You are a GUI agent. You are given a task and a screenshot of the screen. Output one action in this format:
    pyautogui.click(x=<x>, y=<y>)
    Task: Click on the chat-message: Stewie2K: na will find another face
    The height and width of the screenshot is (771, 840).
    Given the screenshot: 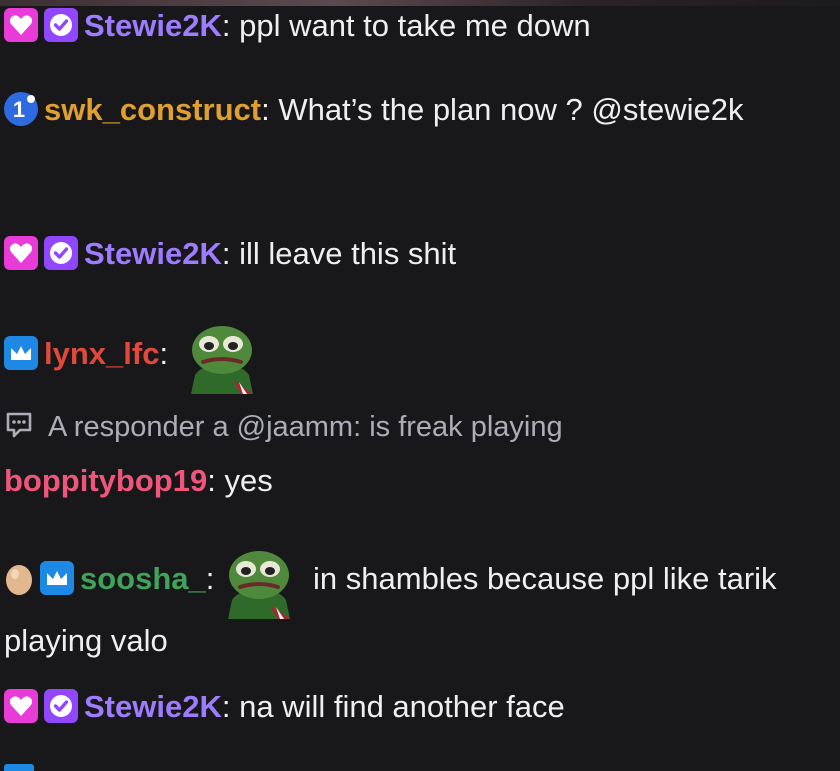 What is the action you would take?
    pyautogui.click(x=419, y=707)
    